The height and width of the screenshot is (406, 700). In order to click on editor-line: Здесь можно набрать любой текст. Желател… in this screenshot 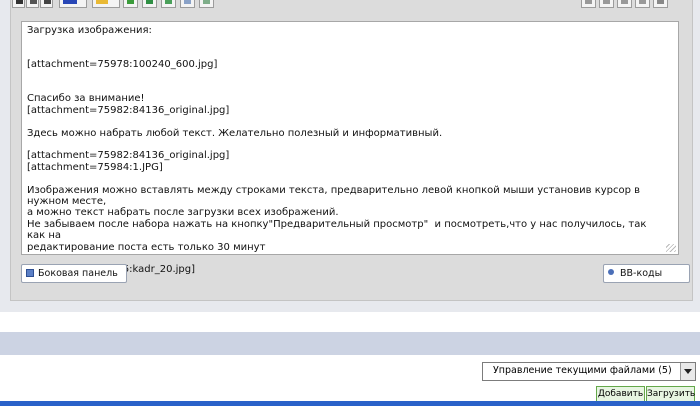, I will do `click(235, 133)`.